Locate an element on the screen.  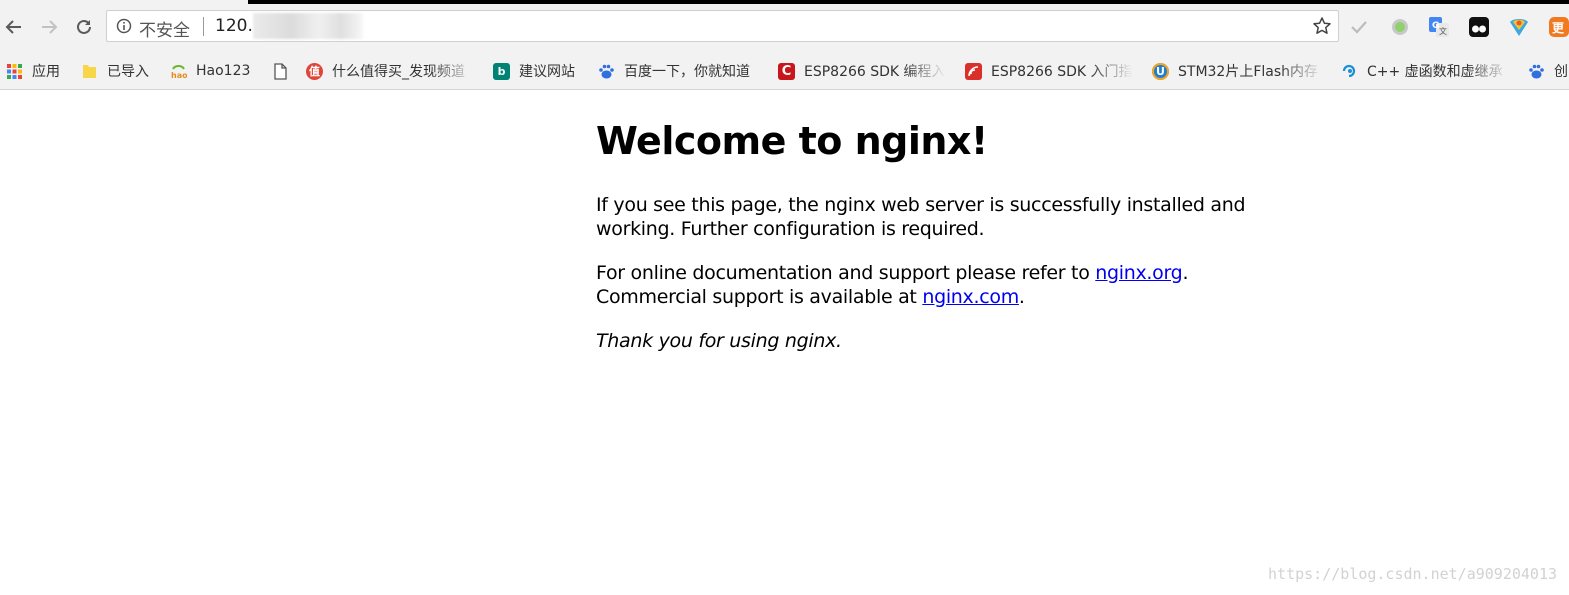
back-button is located at coordinates (14, 27).